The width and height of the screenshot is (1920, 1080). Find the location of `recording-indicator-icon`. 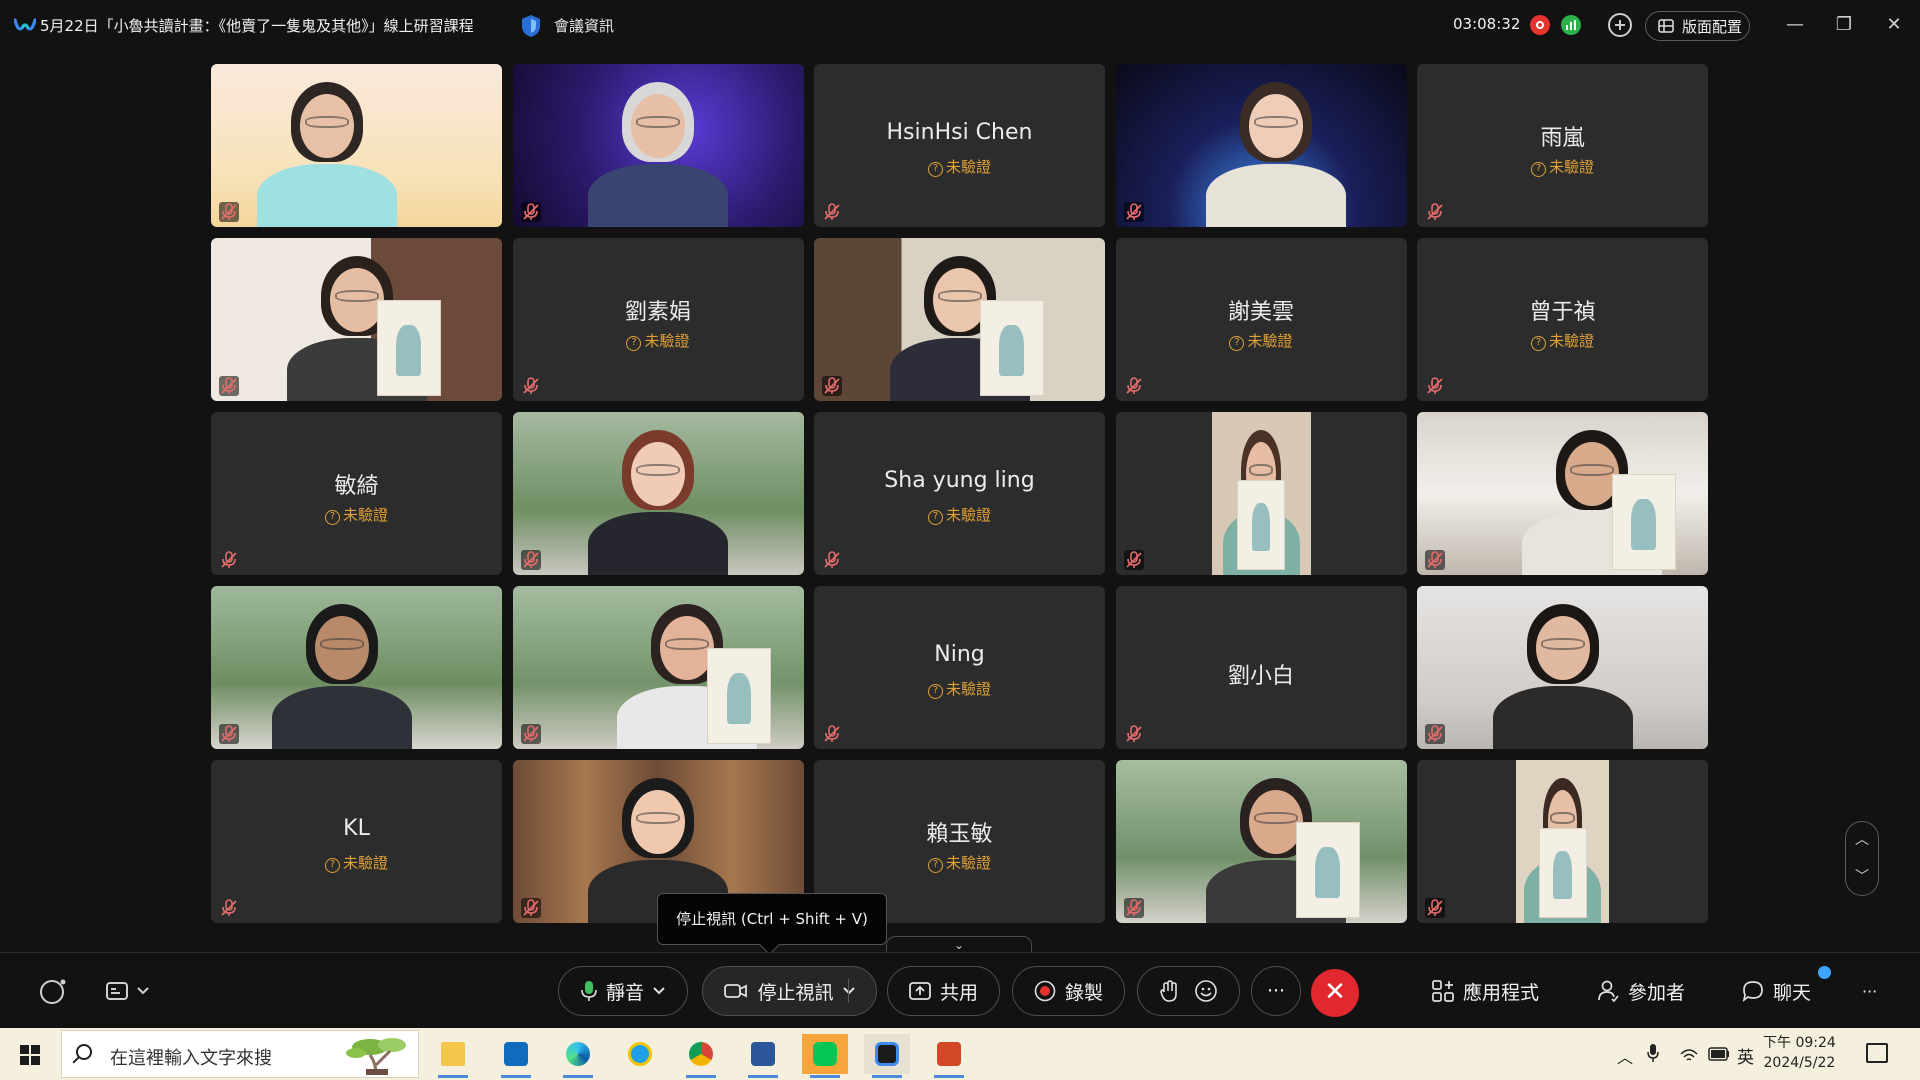

recording-indicator-icon is located at coordinates (1540, 25).